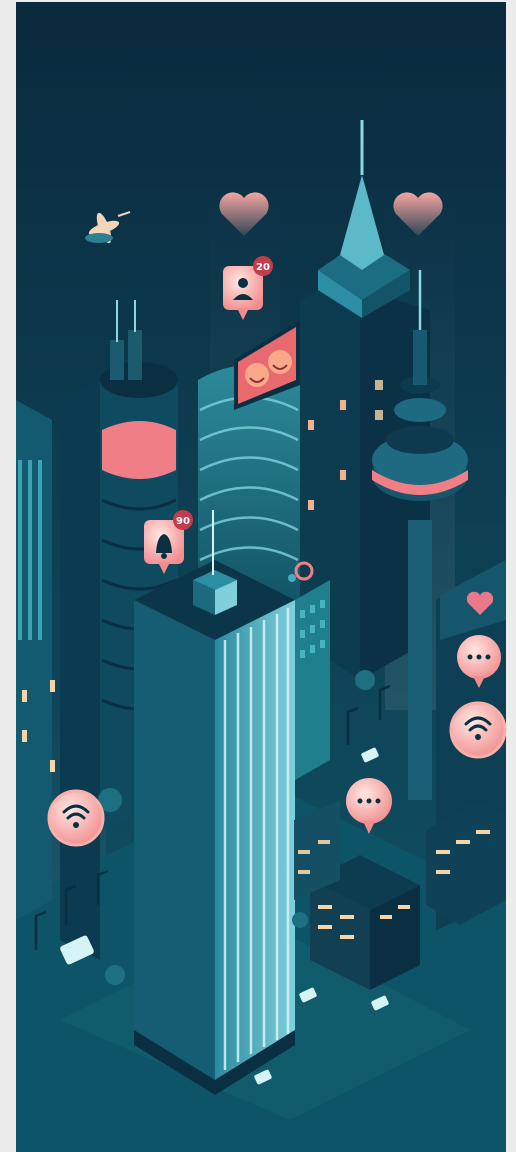  Describe the element at coordinates (35, 660) in the screenshot. I see `left-edge-building` at that location.